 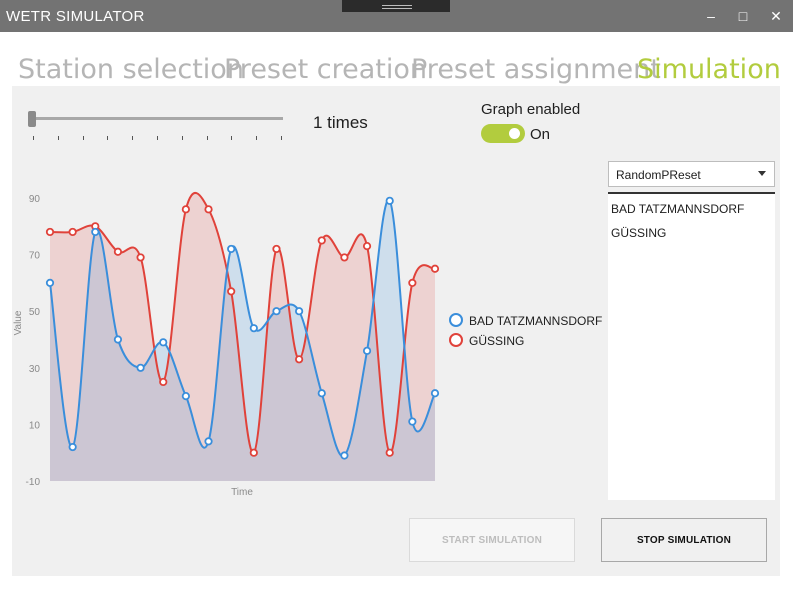 What do you see at coordinates (35, 312) in the screenshot?
I see `y-tick-label: 50` at bounding box center [35, 312].